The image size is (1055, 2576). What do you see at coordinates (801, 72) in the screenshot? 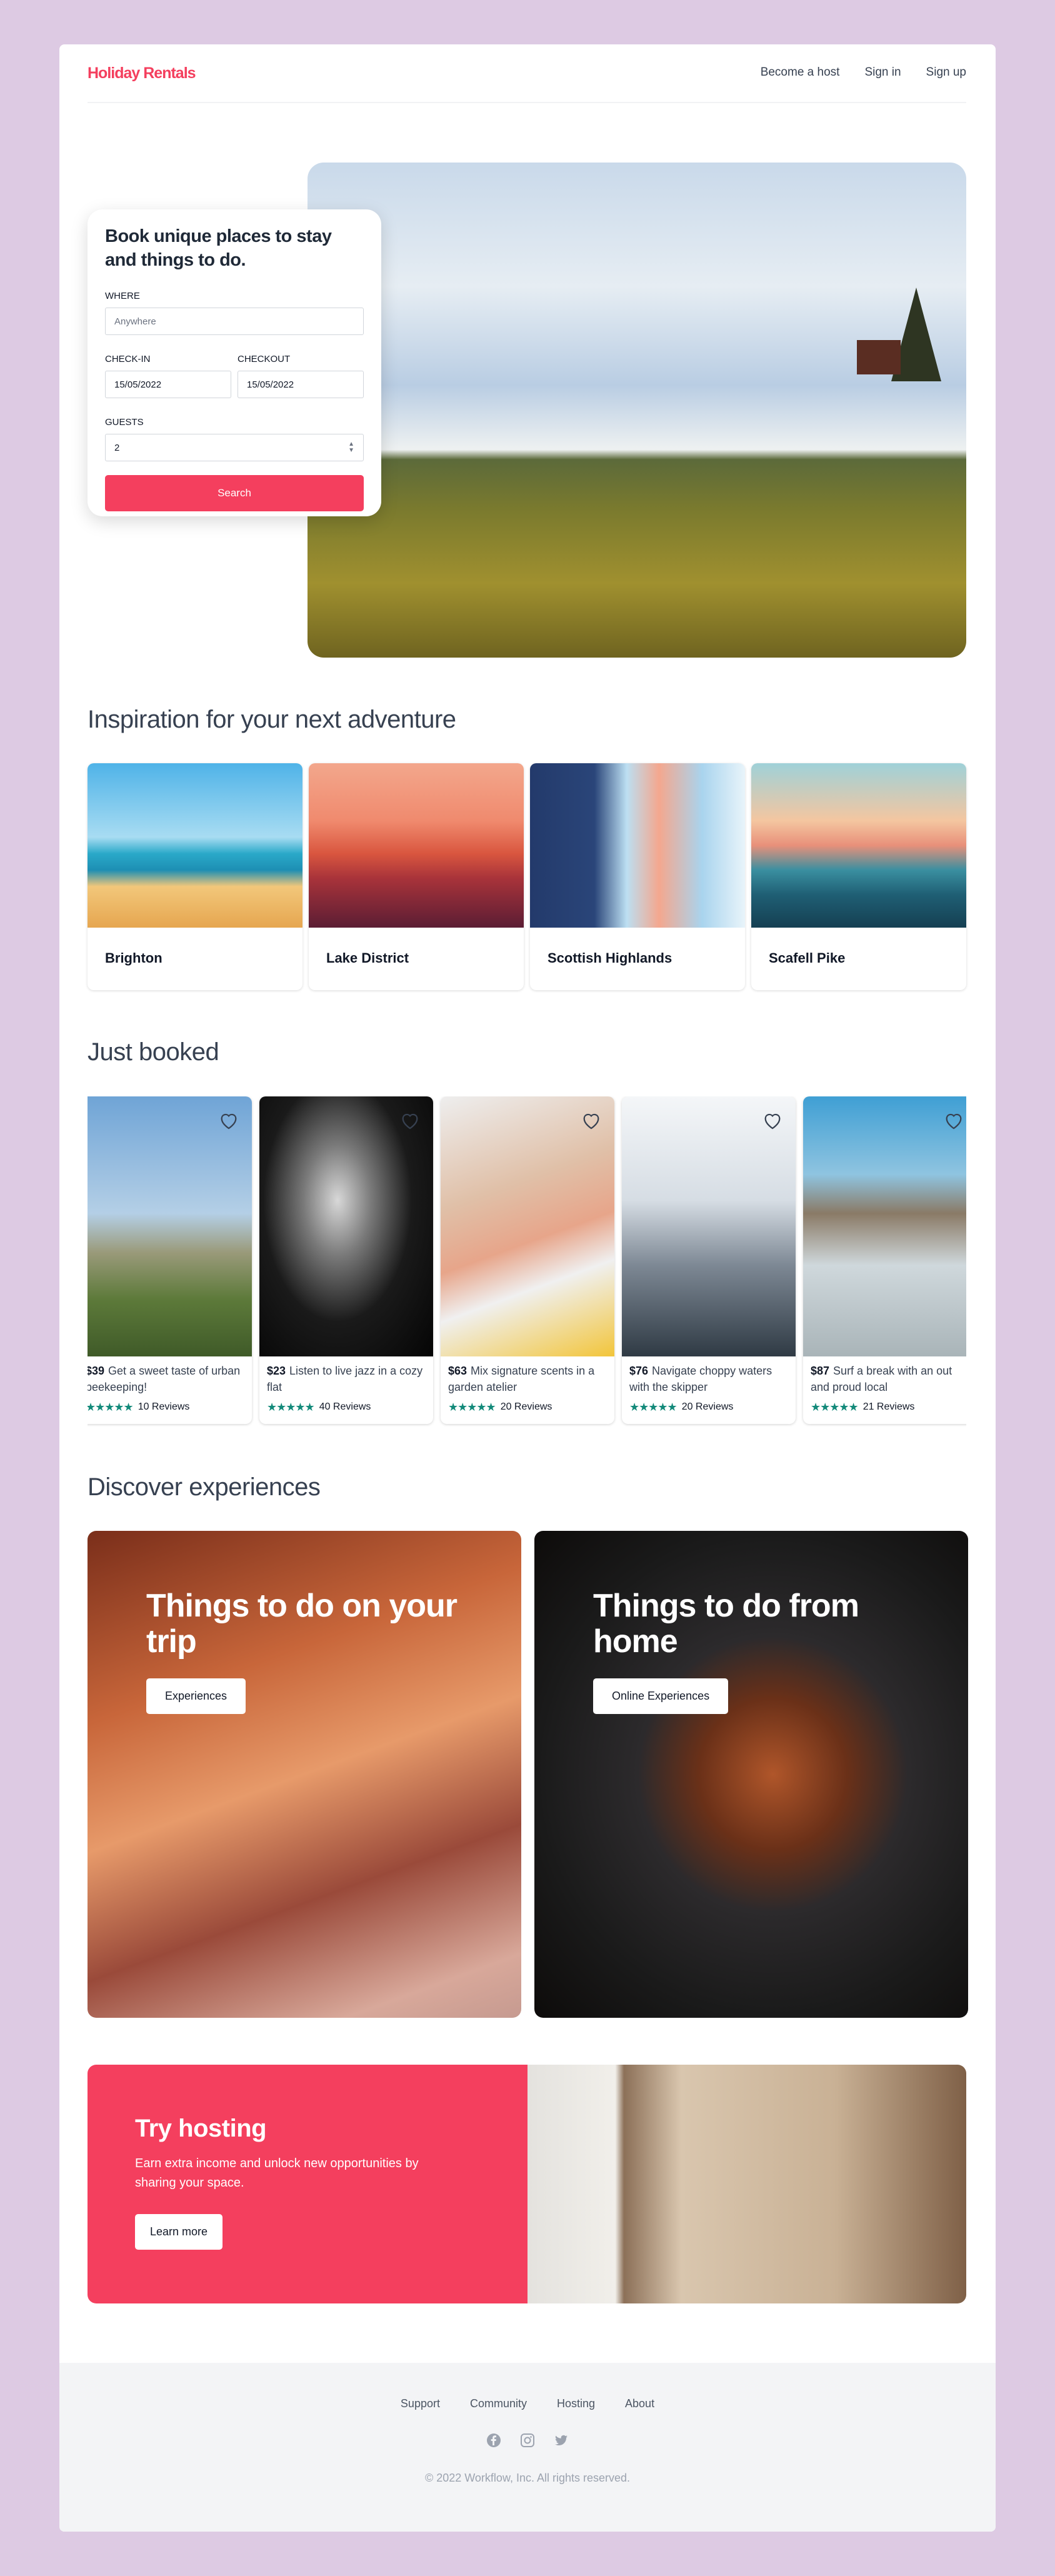
I see `nav-become-host: Become a host` at bounding box center [801, 72].